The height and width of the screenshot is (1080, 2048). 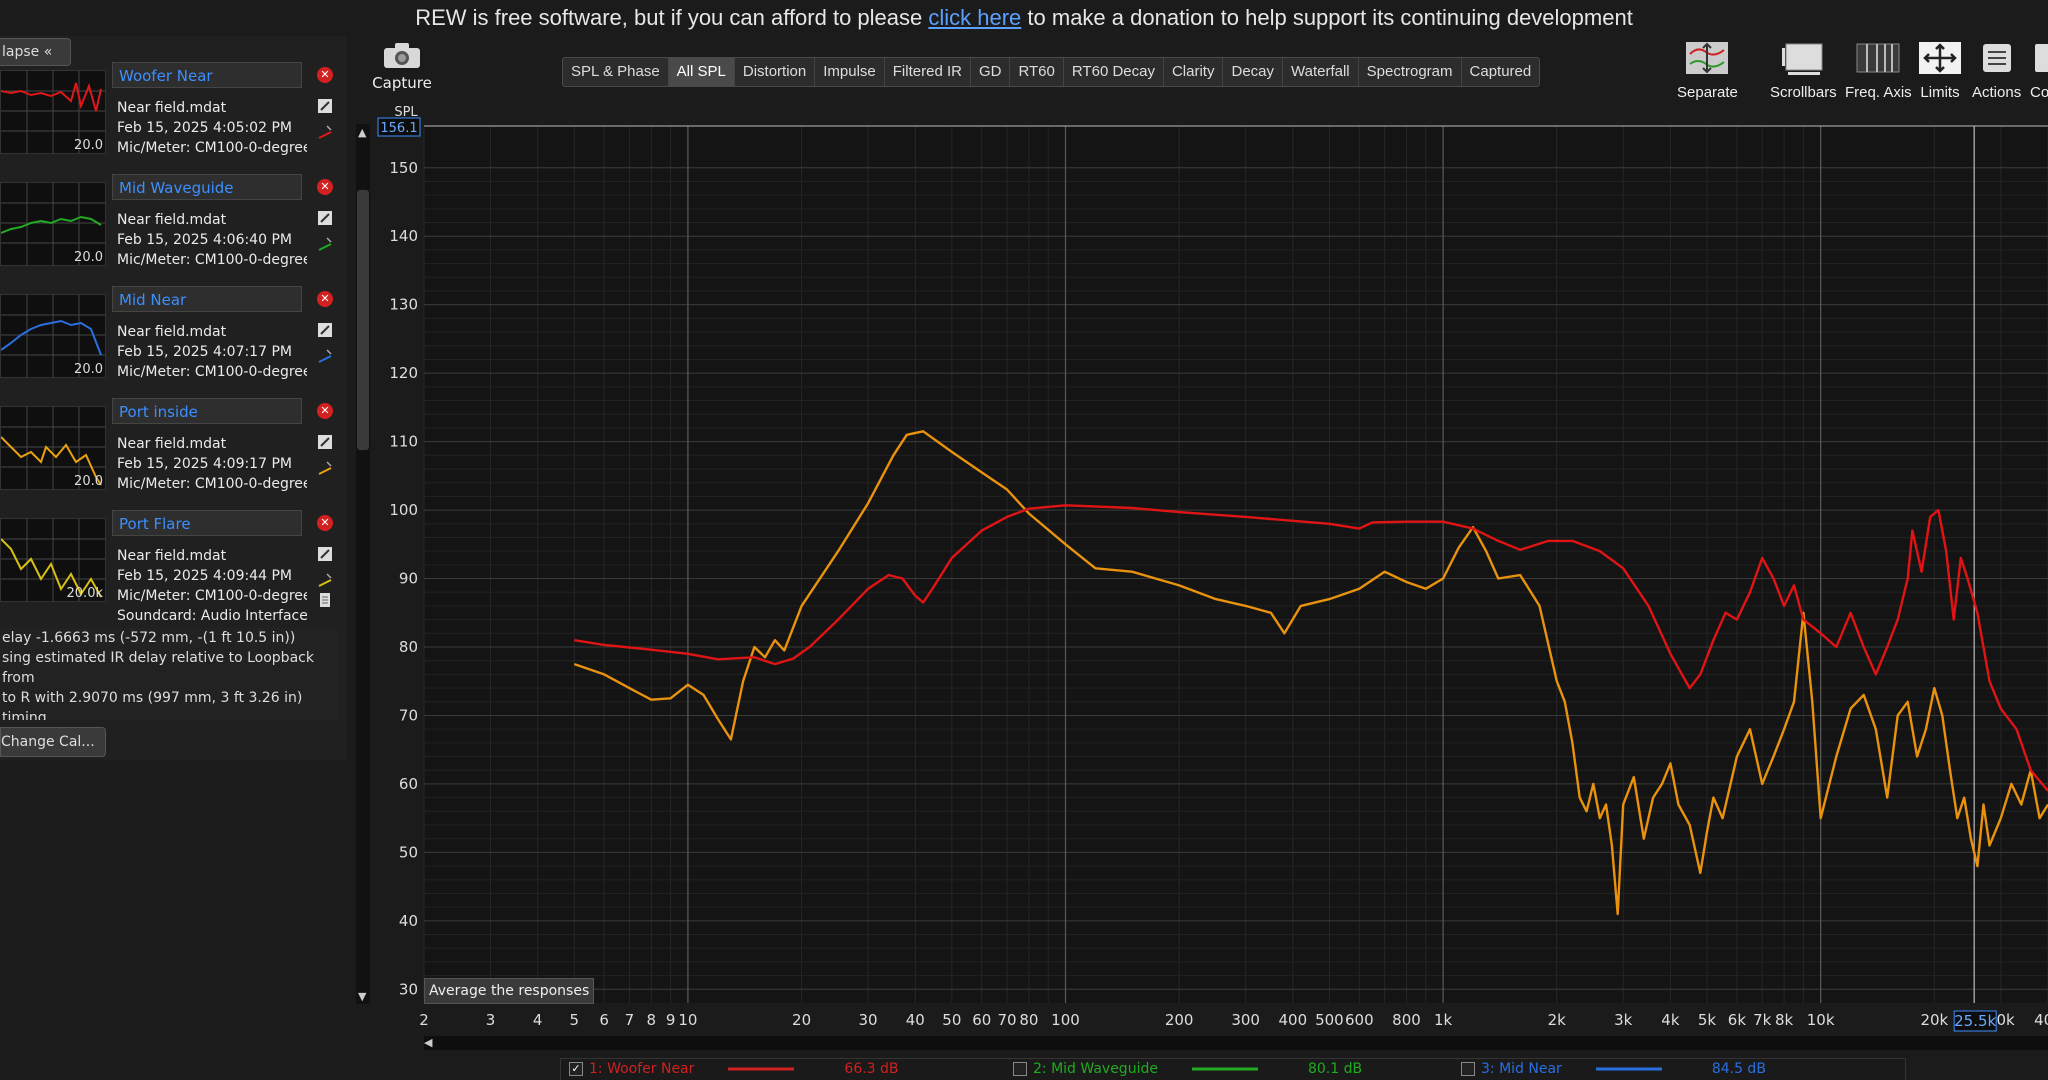 What do you see at coordinates (538, 1020) in the screenshot?
I see `x-tick-label: 4` at bounding box center [538, 1020].